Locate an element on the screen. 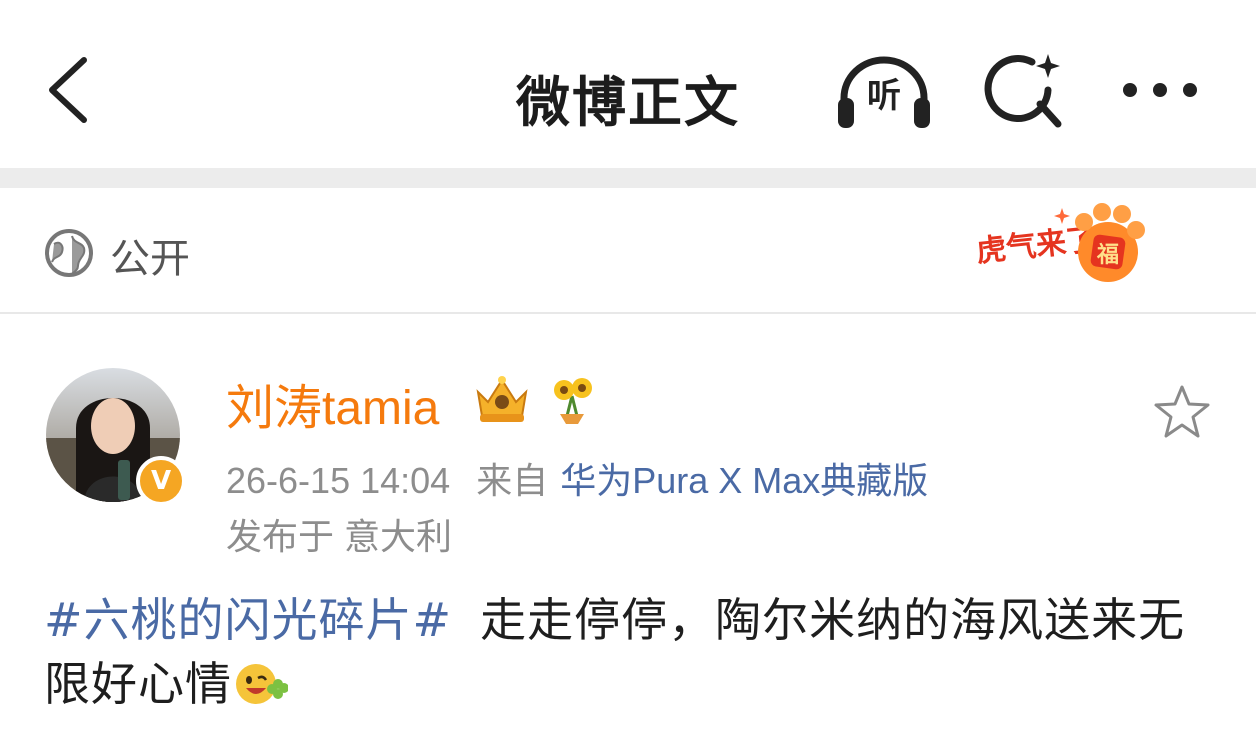  source-label: 来自 is located at coordinates (512, 480).